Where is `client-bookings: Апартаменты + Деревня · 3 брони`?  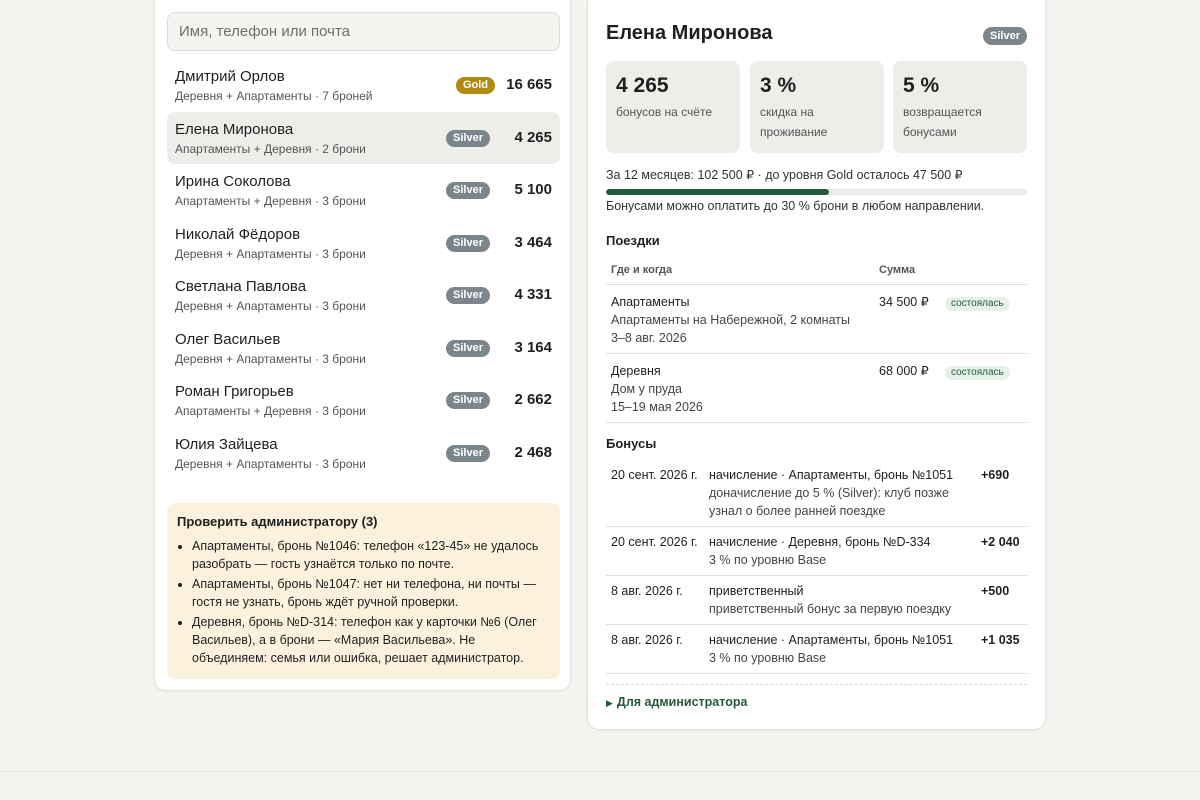 client-bookings: Апартаменты + Деревня · 3 брони is located at coordinates (270, 201).